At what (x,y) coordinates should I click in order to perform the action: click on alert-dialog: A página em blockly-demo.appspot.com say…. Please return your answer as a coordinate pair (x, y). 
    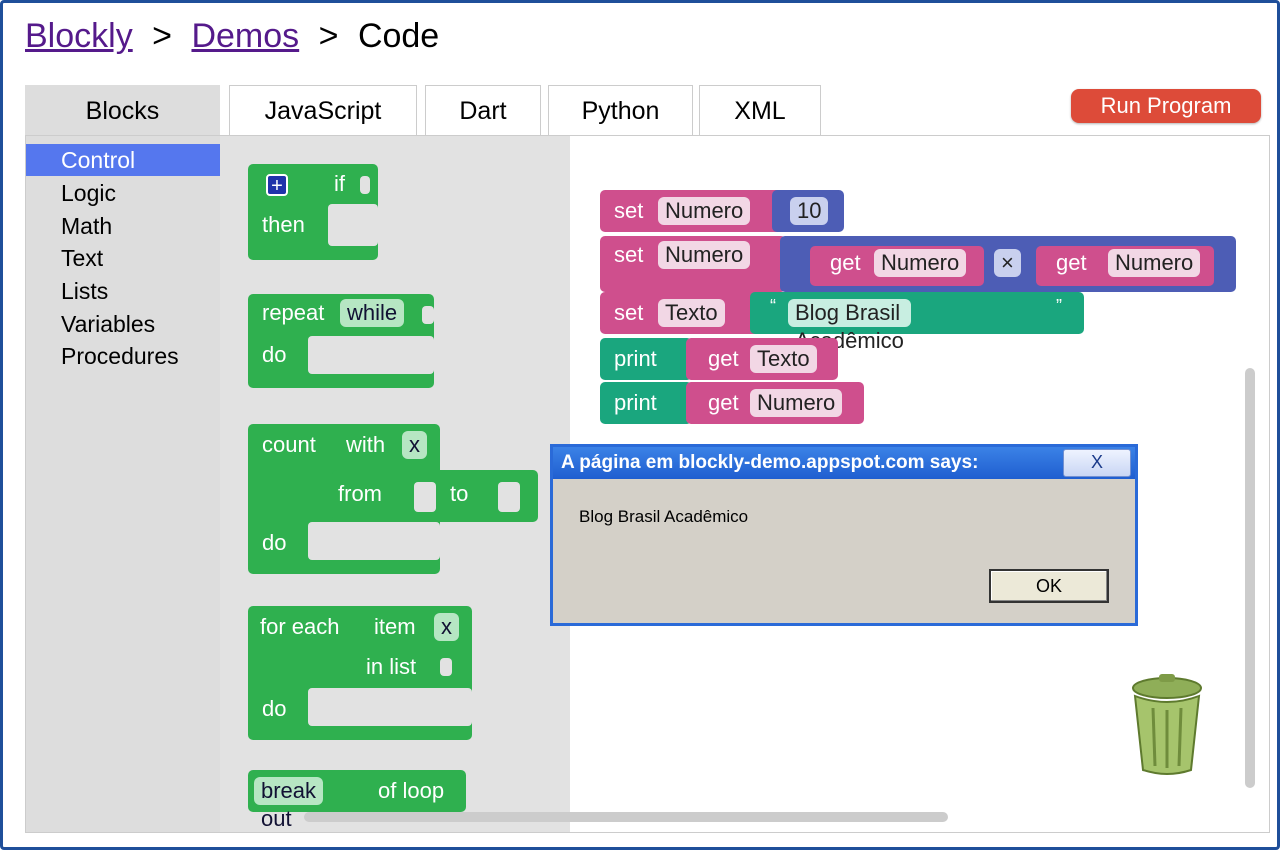
    Looking at the image, I should click on (844, 535).